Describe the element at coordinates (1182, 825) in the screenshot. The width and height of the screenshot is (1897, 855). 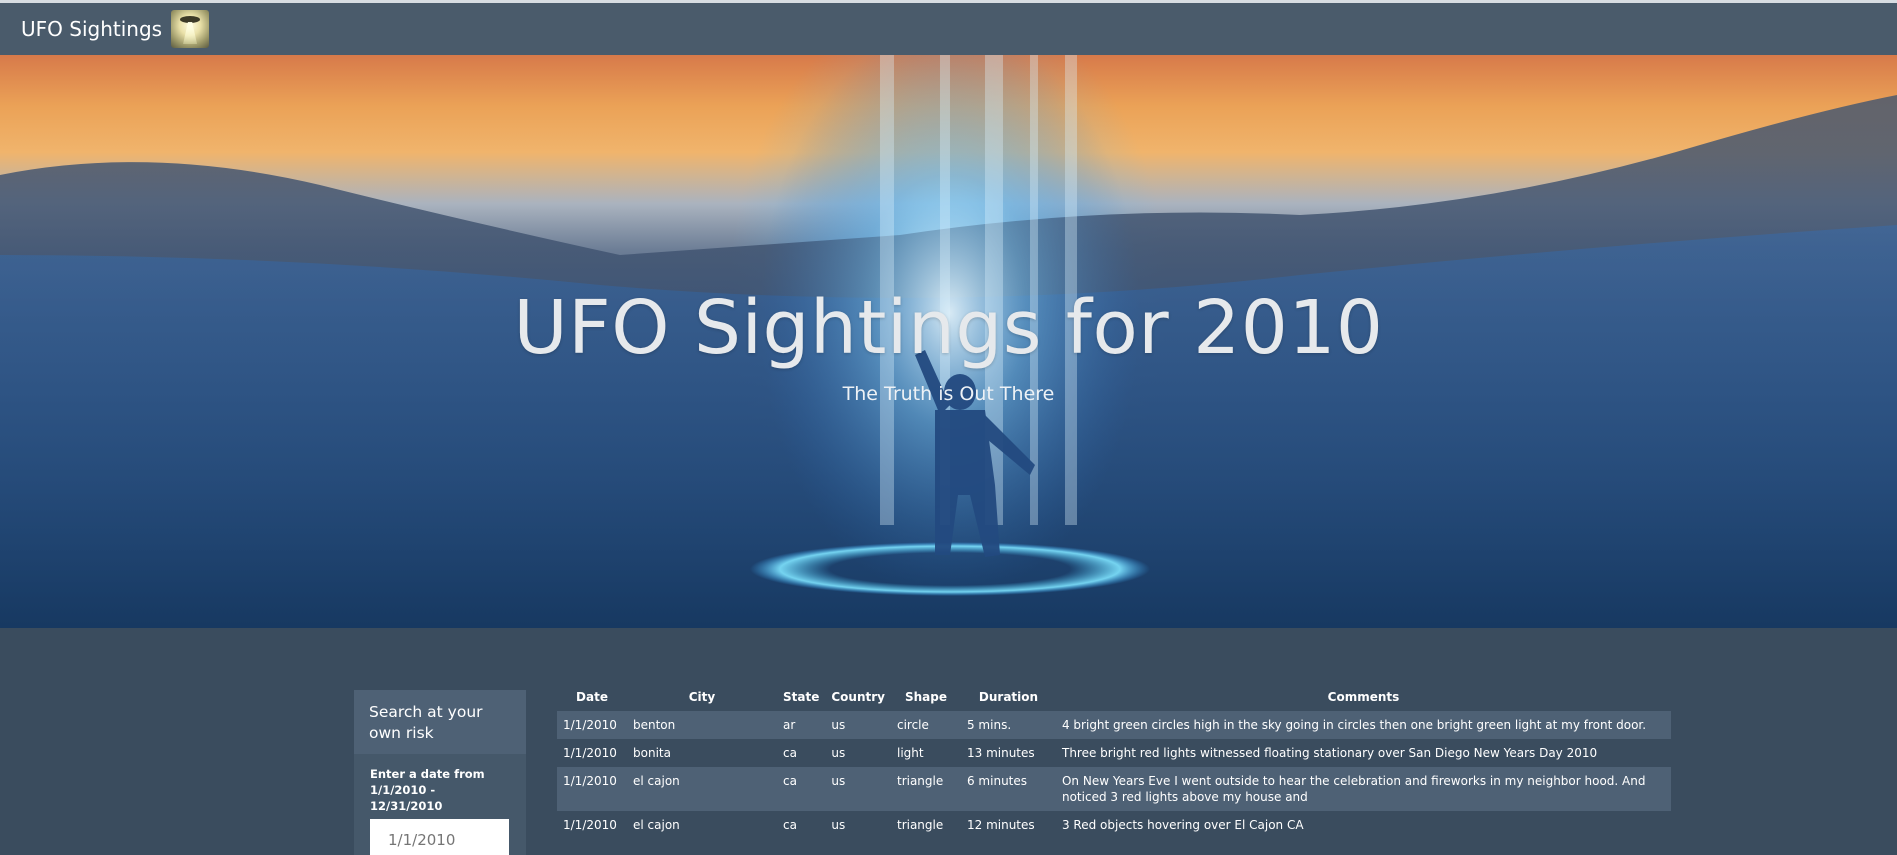
I see `cell-comments: 3 Red objects hovering over El Cajon CA` at that location.